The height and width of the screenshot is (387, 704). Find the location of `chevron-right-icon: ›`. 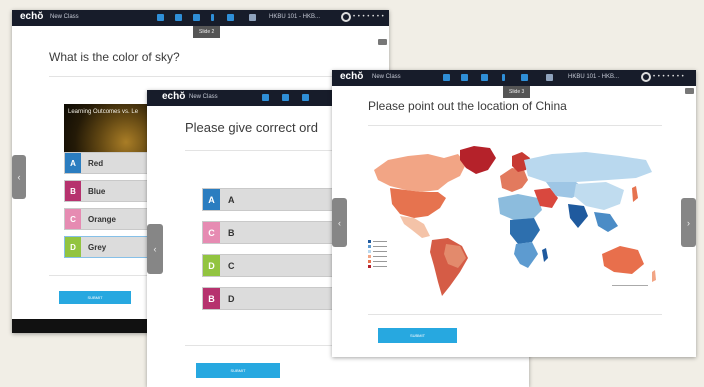

chevron-right-icon: › is located at coordinates (688, 222).